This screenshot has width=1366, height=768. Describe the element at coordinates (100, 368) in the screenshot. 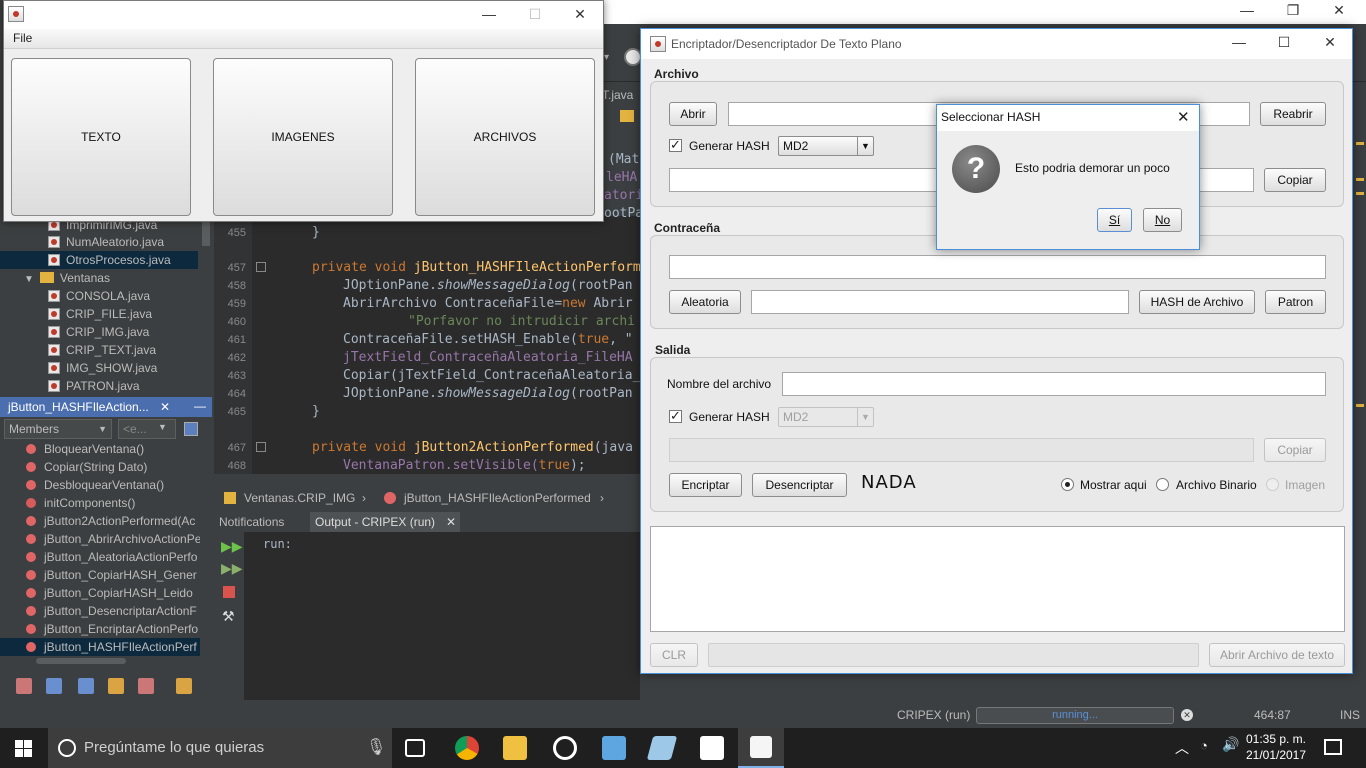

I see `tree-item: IMG_SHOW.java` at that location.